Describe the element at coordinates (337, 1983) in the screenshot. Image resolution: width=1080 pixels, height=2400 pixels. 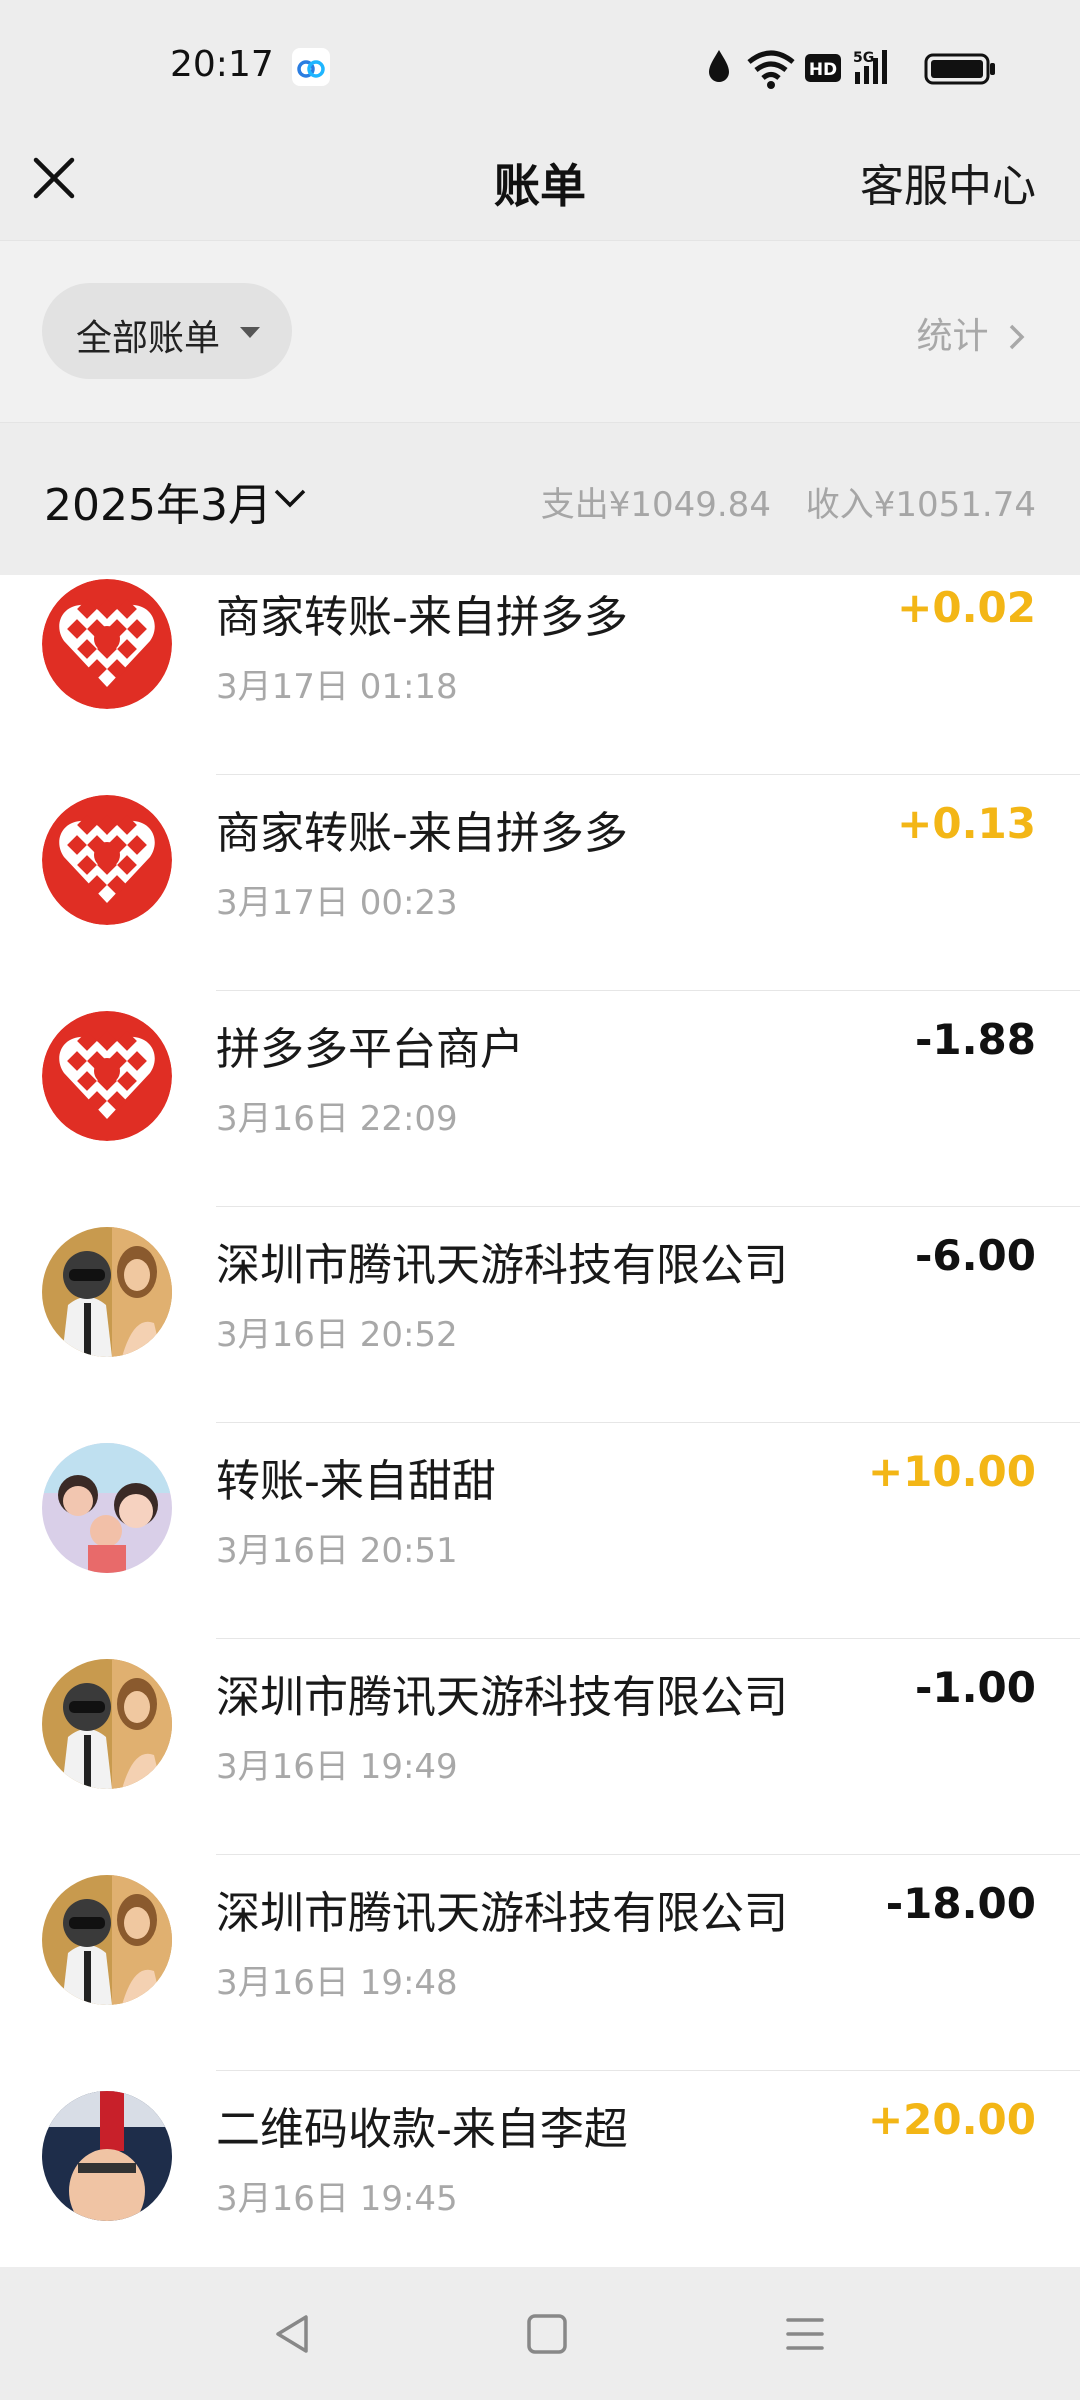
I see `transaction-time: 3月16日 19:48` at that location.